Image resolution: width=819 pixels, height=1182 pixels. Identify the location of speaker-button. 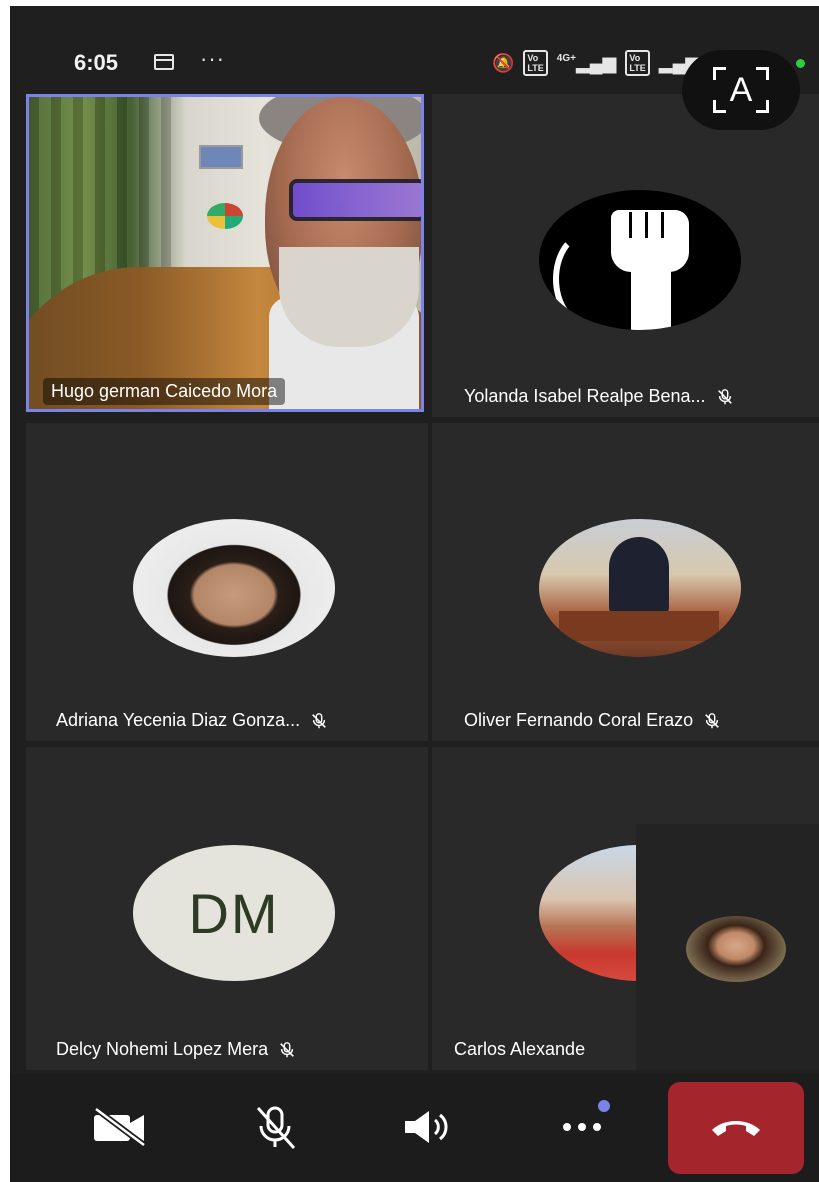
(428, 1127).